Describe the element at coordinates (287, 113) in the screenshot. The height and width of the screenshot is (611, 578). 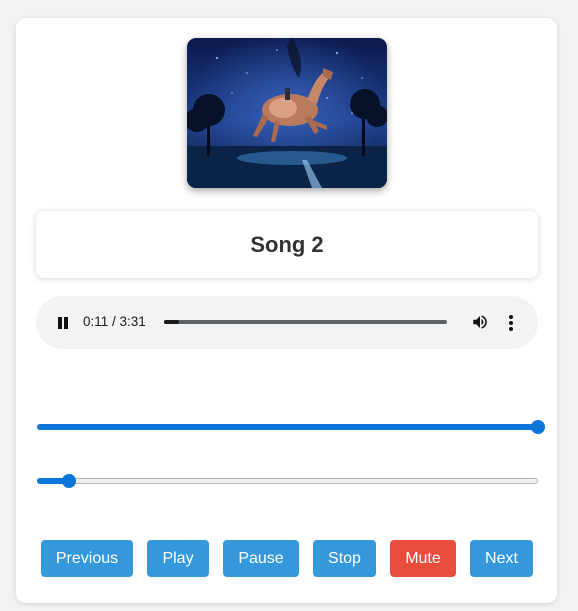
I see `album-art` at that location.